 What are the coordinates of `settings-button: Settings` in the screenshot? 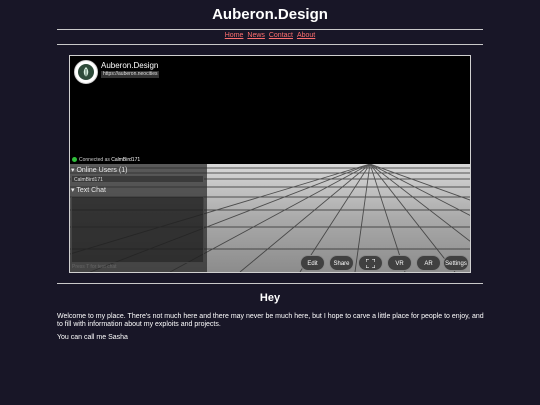 It's located at (456, 263).